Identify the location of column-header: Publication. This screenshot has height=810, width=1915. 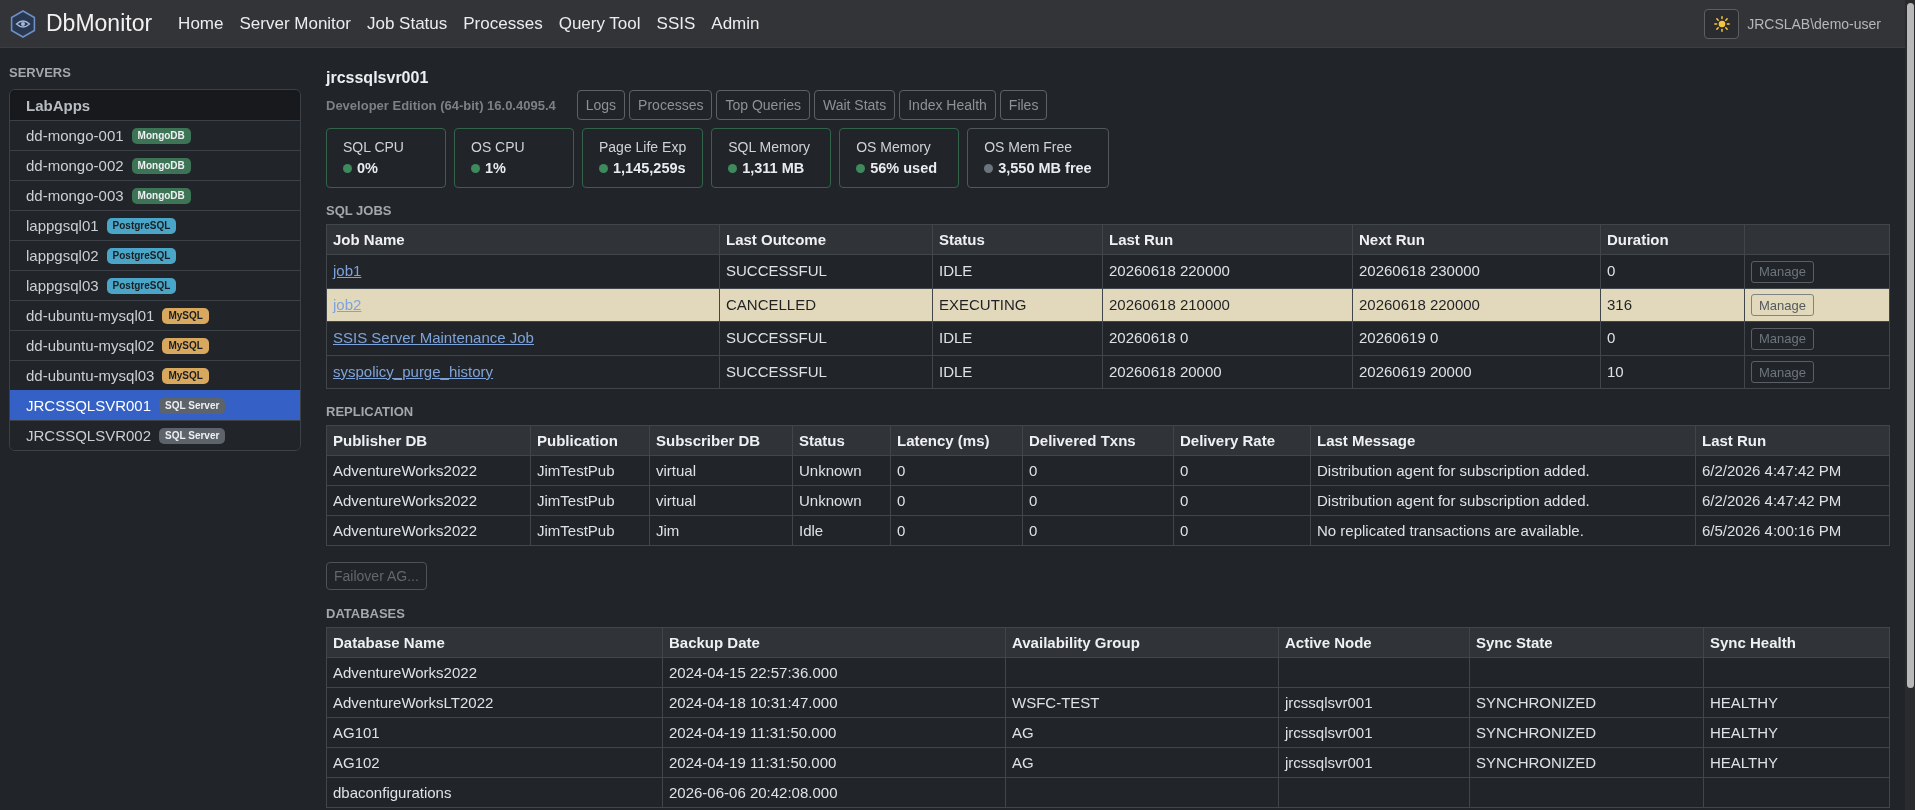
(590, 440).